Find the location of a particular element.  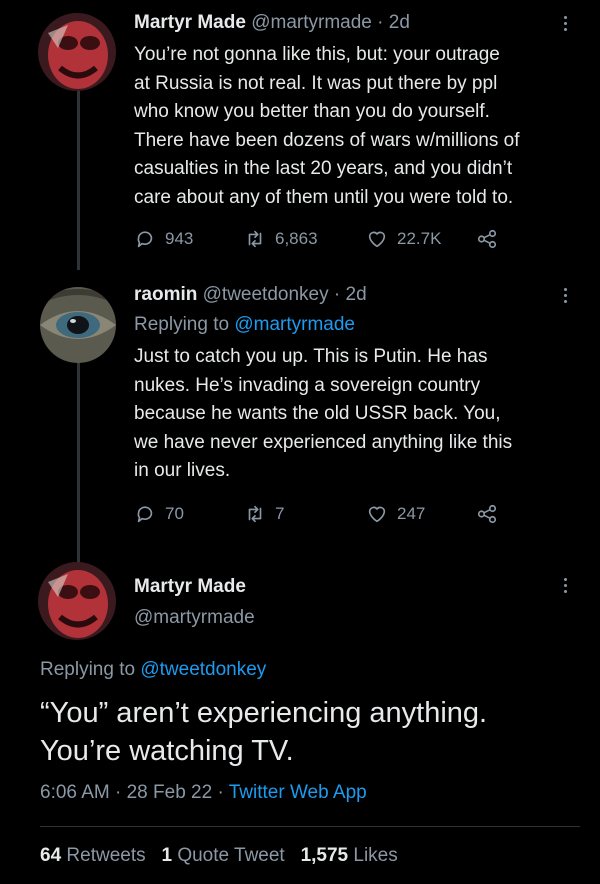

engagement-stats: 64 Retweets 1 Quote Tweet 1,575 Likes is located at coordinates (219, 856).